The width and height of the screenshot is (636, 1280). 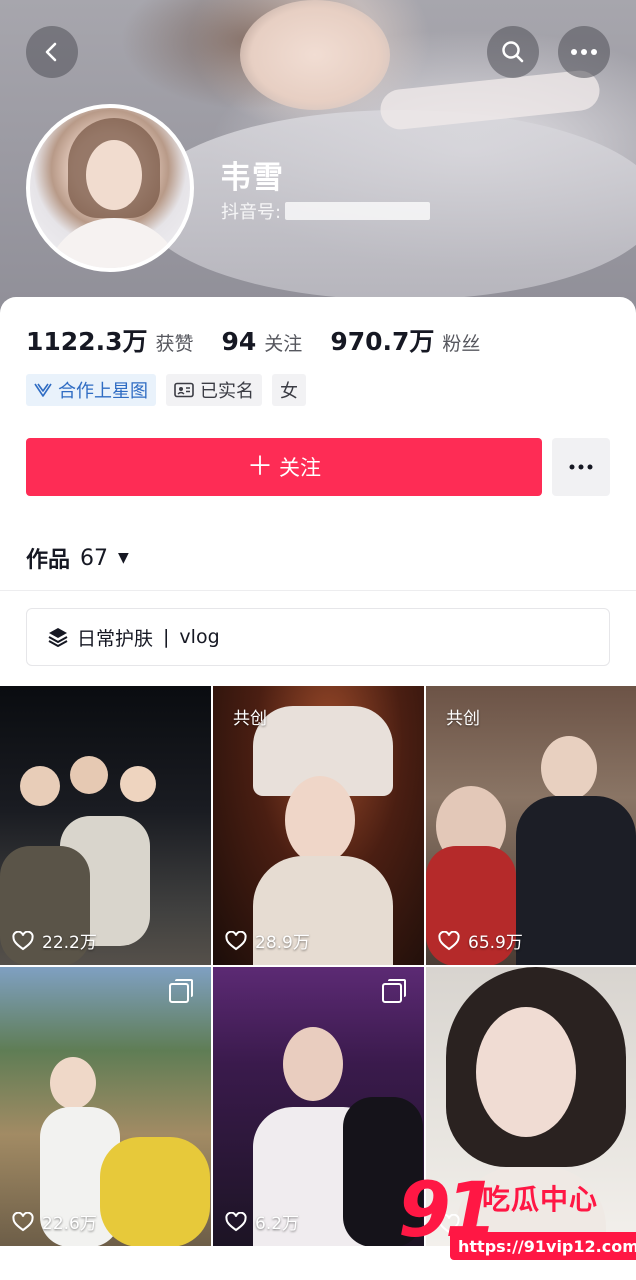 I want to click on watermark-url: https://91vip12.com, so click(x=543, y=1246).